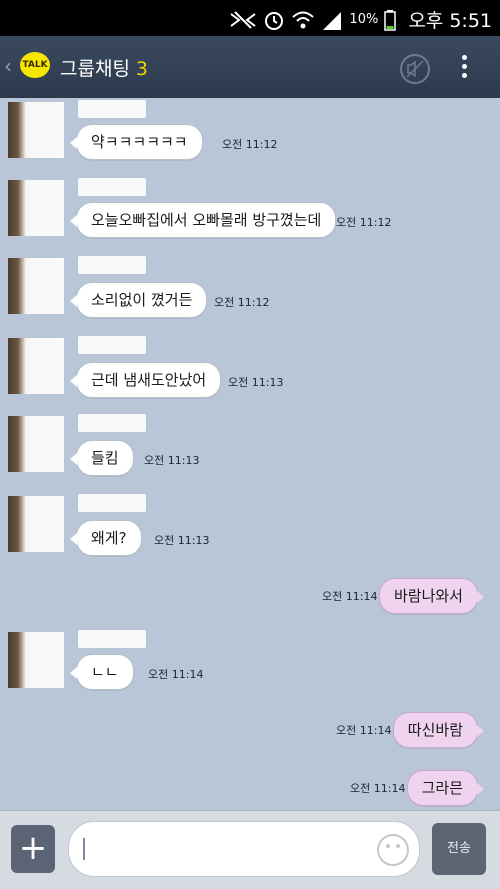 This screenshot has height=889, width=500. I want to click on message-bubble: 들킴, so click(102, 458).